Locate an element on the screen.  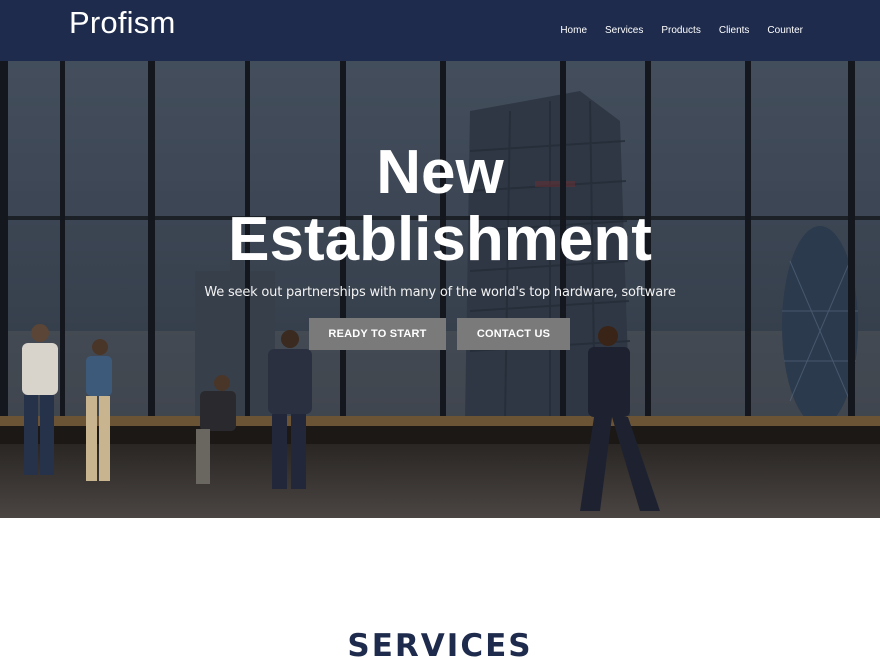
nav-link-clients: Clients is located at coordinates (734, 31).